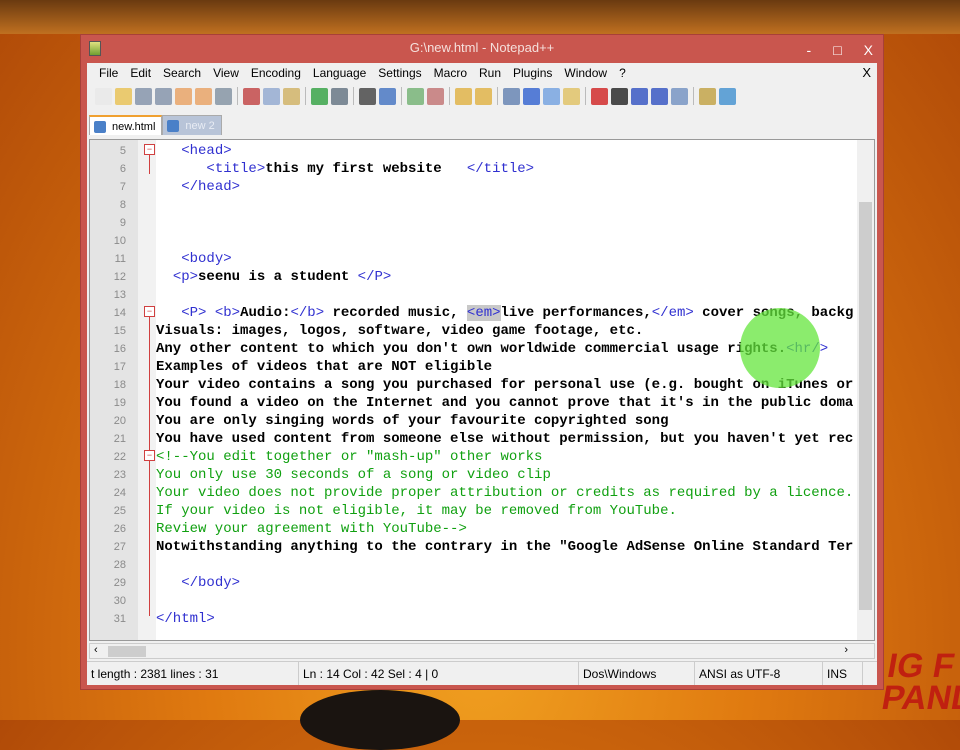  What do you see at coordinates (482, 651) in the screenshot?
I see `horizontal-scrollbar: ‹ ›` at bounding box center [482, 651].